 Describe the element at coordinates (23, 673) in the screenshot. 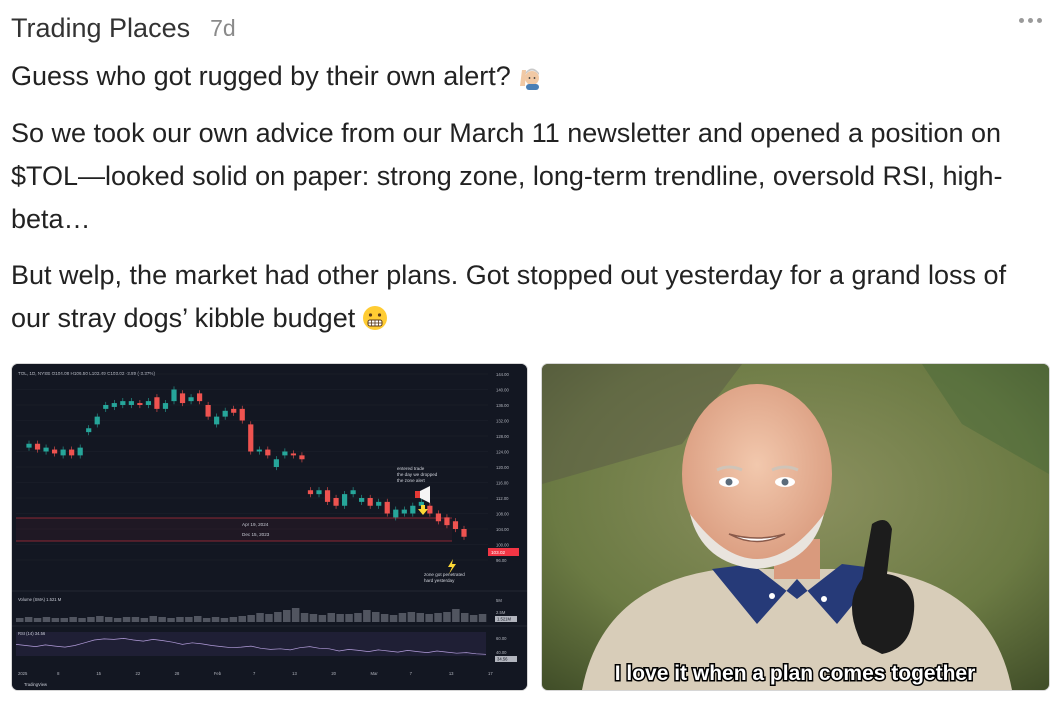

I see `time-tick: 2025` at that location.